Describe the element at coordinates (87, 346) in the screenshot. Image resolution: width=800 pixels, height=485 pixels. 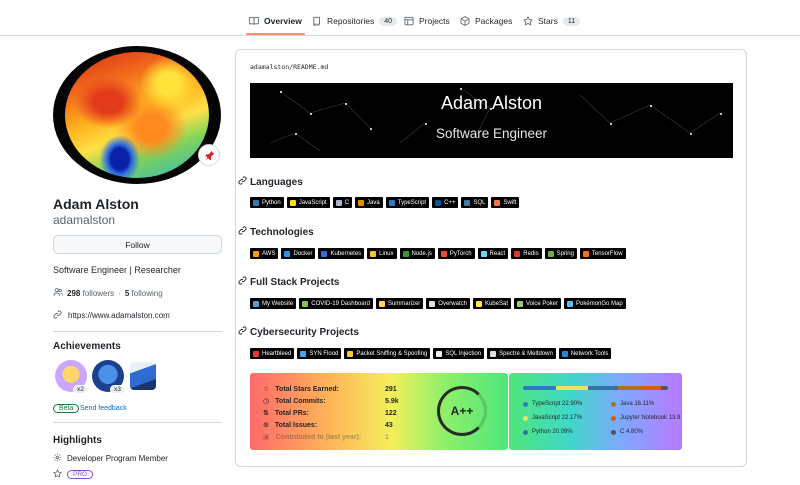
I see `achievements-heading: Achievements` at that location.